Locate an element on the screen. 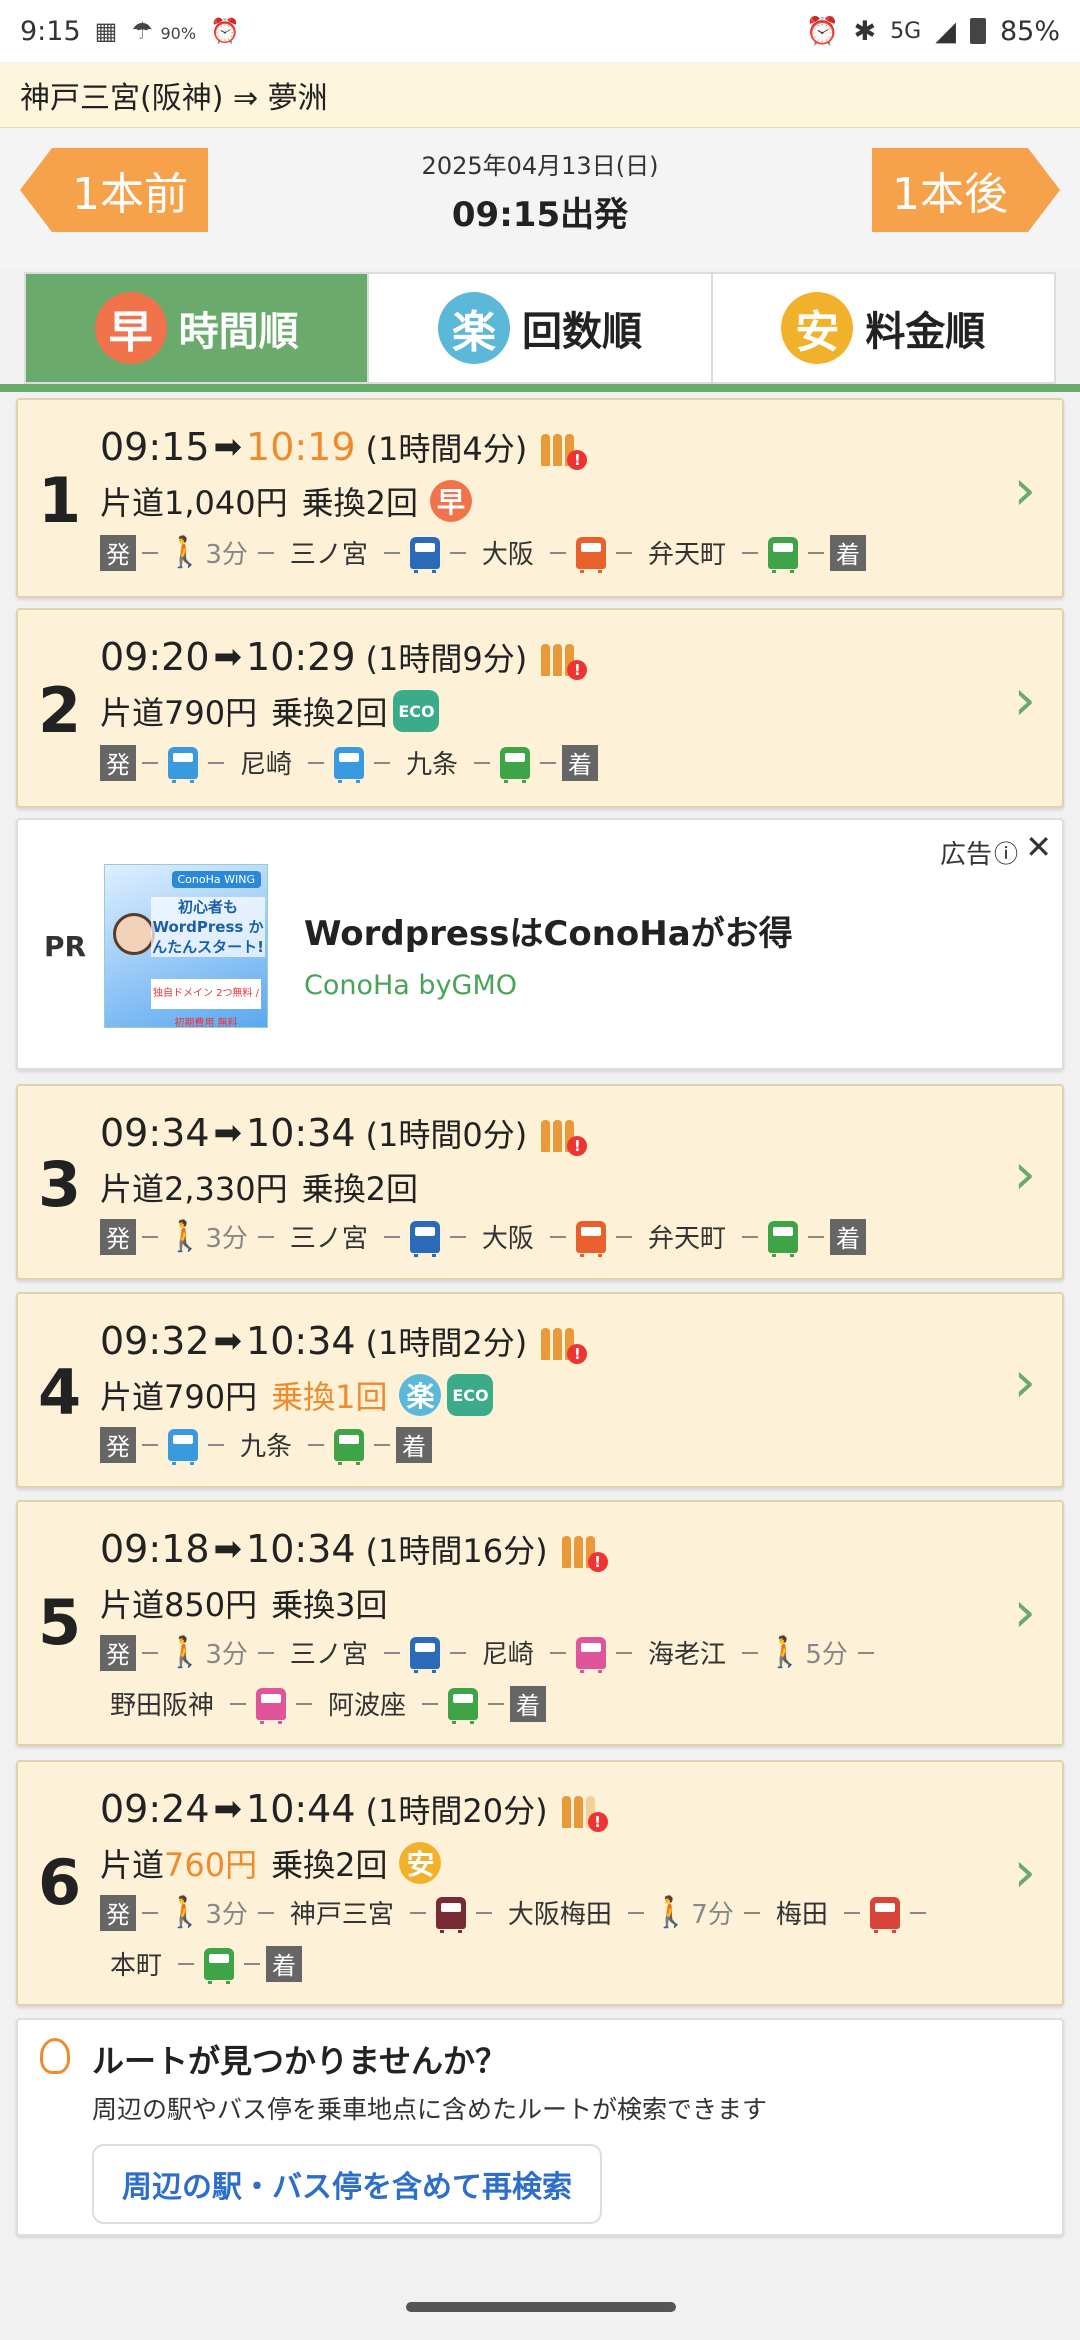 The image size is (1080, 2340). station-name: 尼崎 is located at coordinates (507, 1655).